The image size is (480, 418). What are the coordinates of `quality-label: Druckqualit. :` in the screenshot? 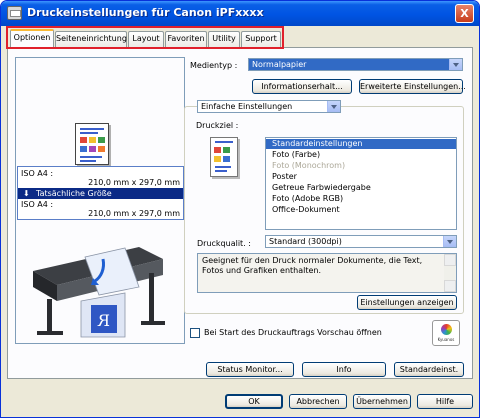 It's located at (224, 243).